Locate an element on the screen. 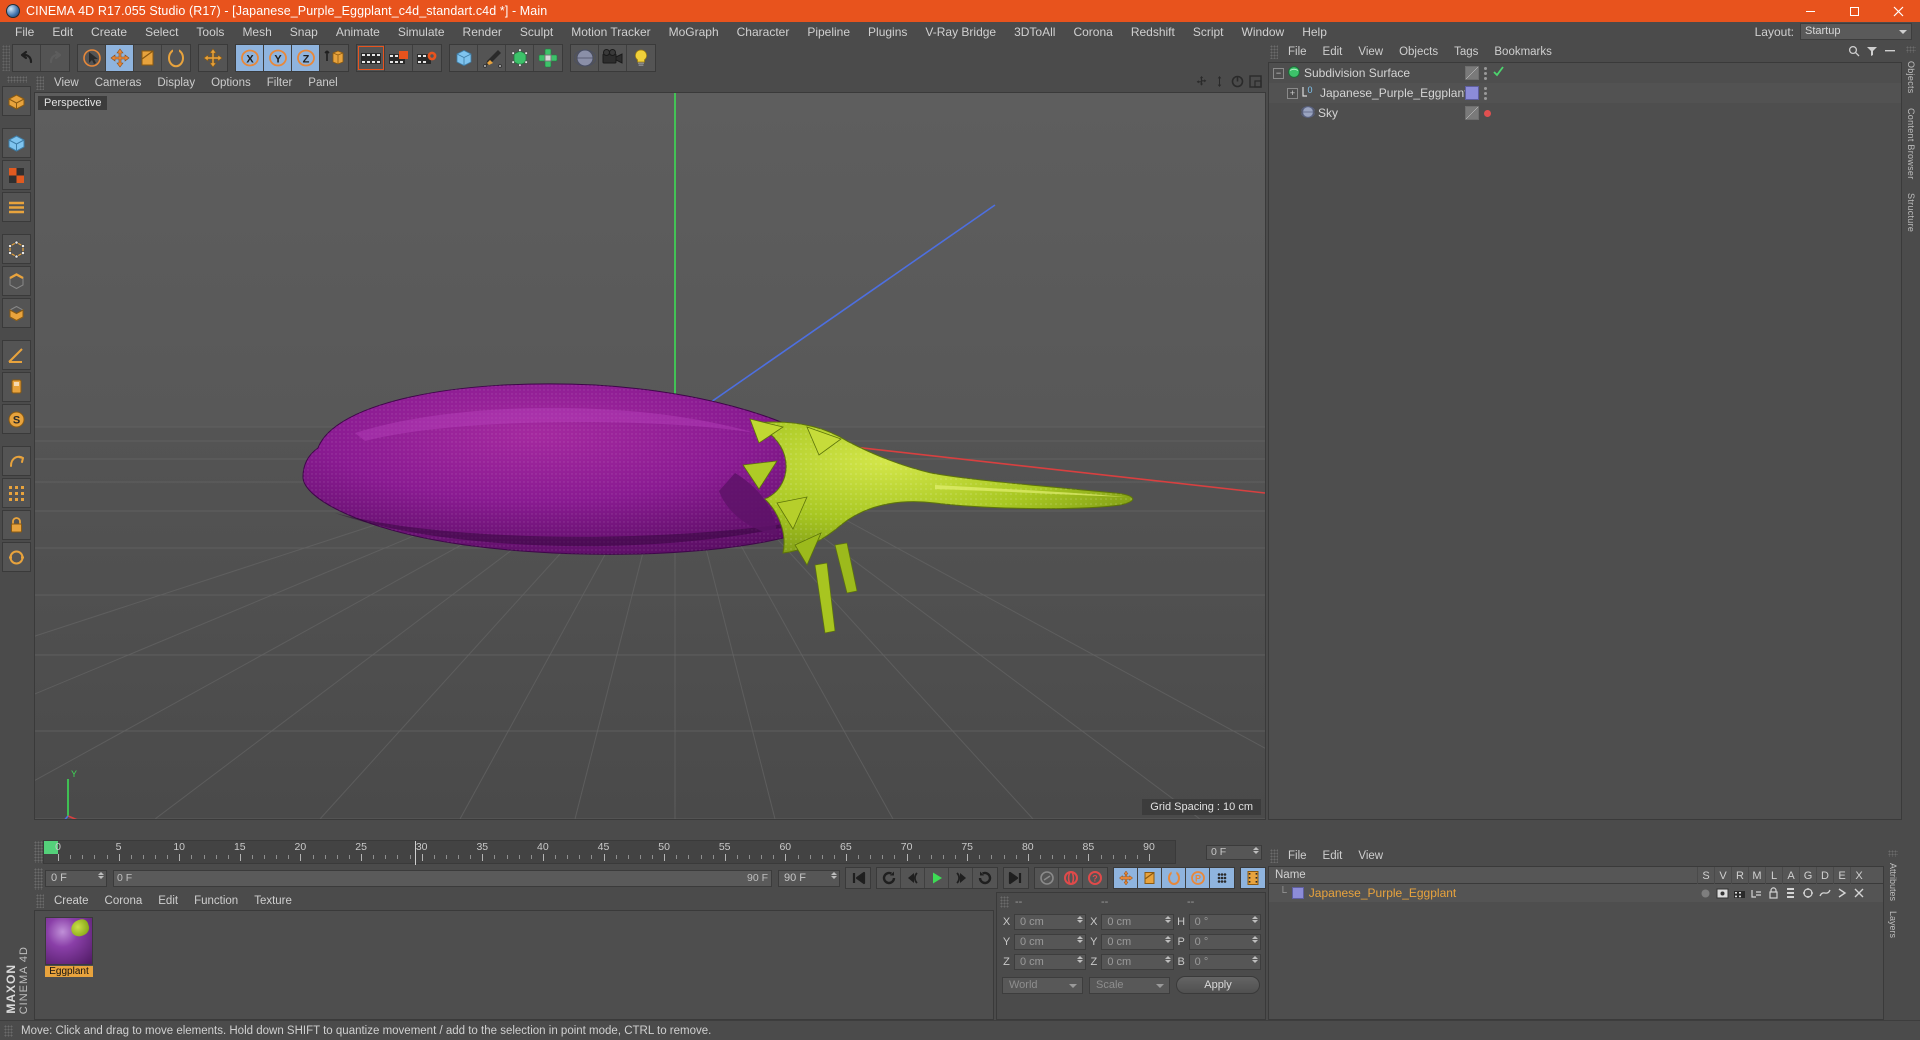  om-menu-edit: Edit is located at coordinates (1333, 52).